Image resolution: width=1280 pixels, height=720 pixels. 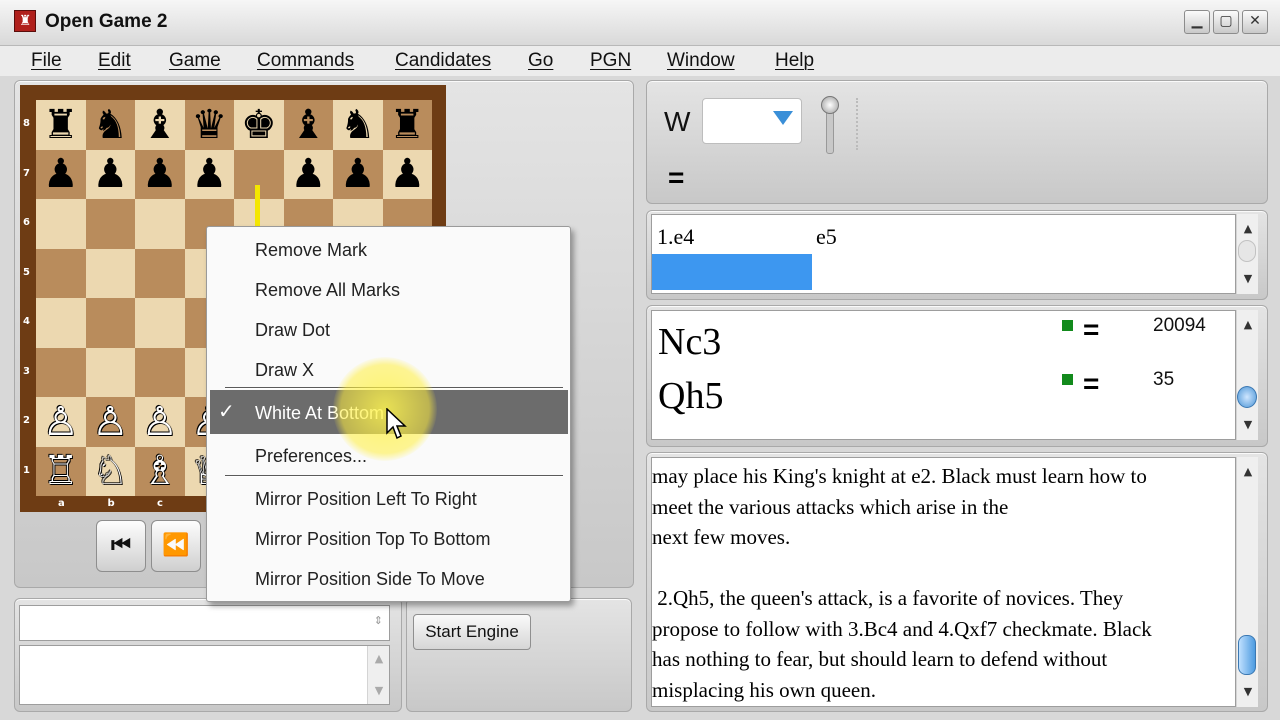 What do you see at coordinates (540, 61) in the screenshot?
I see `menu-go: Go` at bounding box center [540, 61].